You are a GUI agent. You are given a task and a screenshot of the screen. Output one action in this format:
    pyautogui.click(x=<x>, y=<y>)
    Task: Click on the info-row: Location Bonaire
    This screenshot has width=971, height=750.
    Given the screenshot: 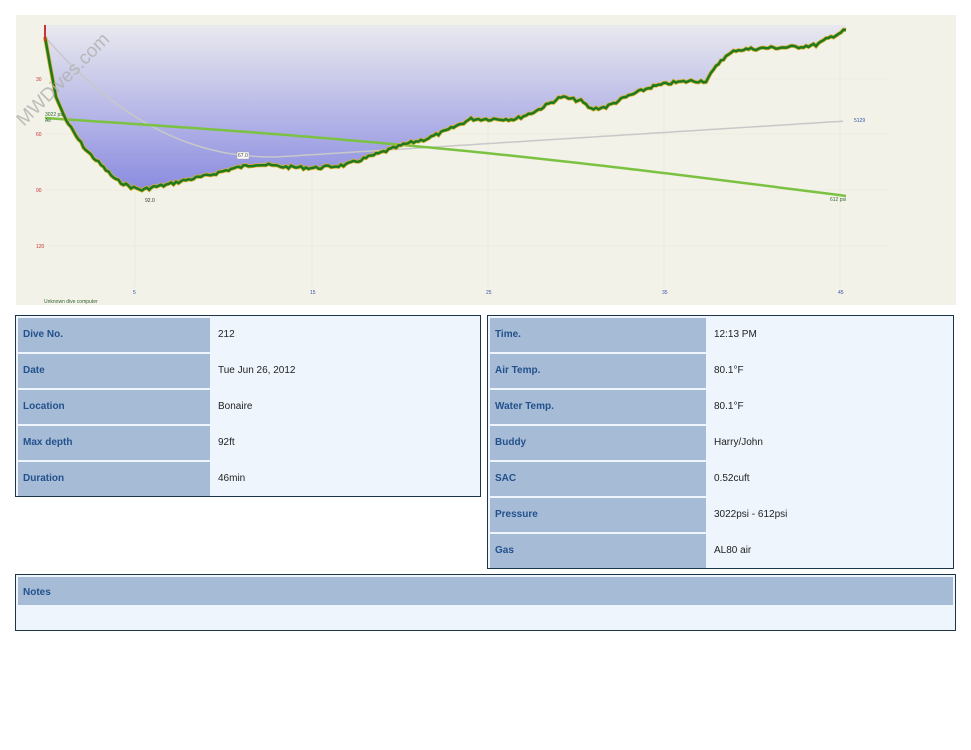 What is the action you would take?
    pyautogui.click(x=248, y=407)
    